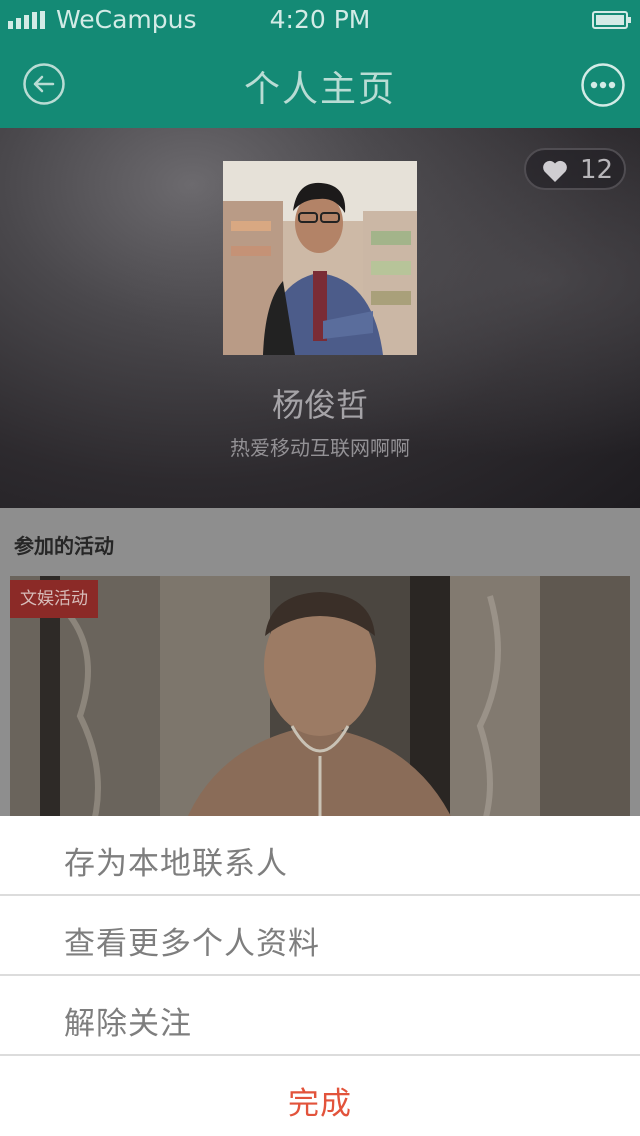 The height and width of the screenshot is (1136, 640). Describe the element at coordinates (176, 864) in the screenshot. I see `save-as-contact-label: 存为本地联系人` at that location.